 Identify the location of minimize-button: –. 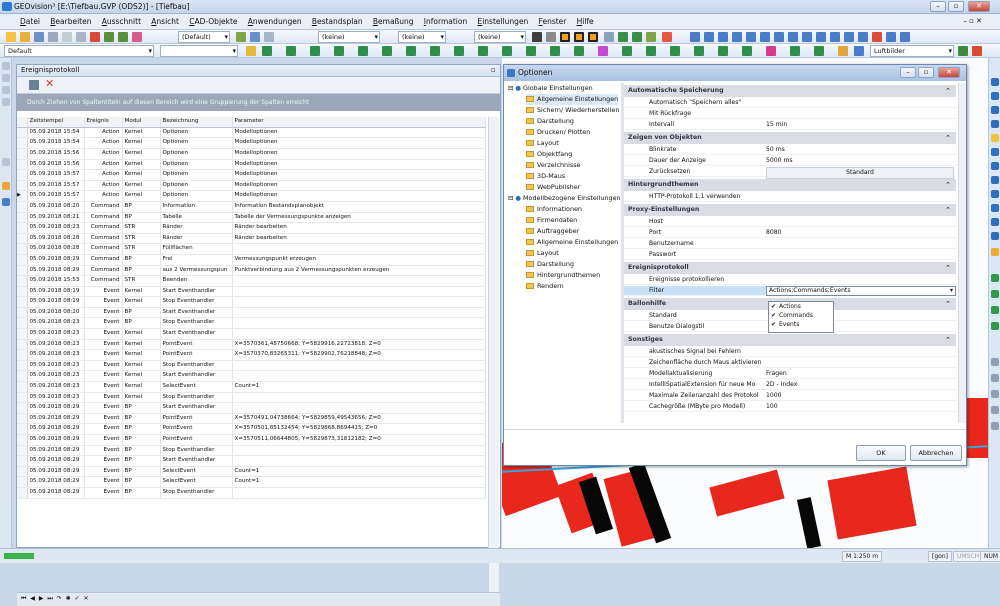
(938, 6).